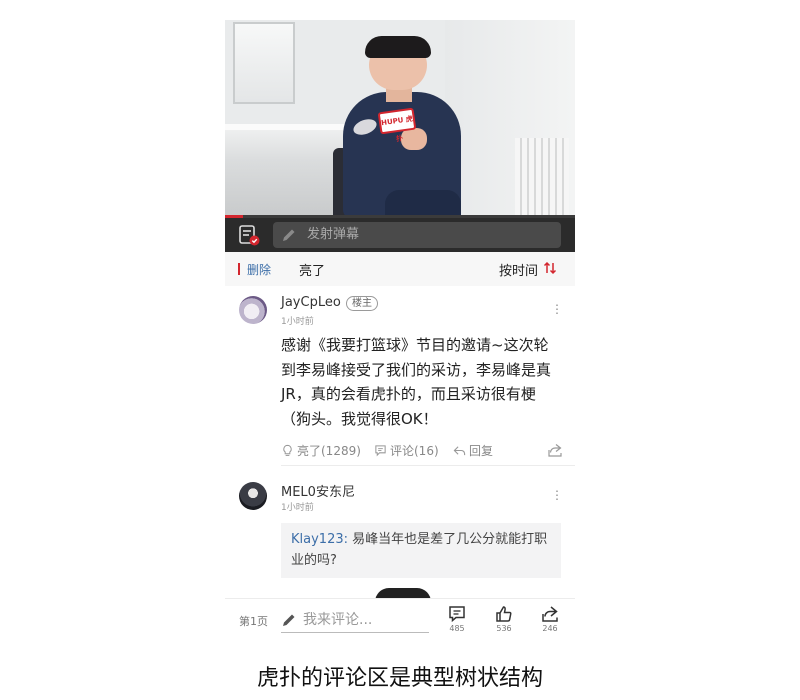  Describe the element at coordinates (457, 628) in the screenshot. I see `comments-count: 485` at that location.